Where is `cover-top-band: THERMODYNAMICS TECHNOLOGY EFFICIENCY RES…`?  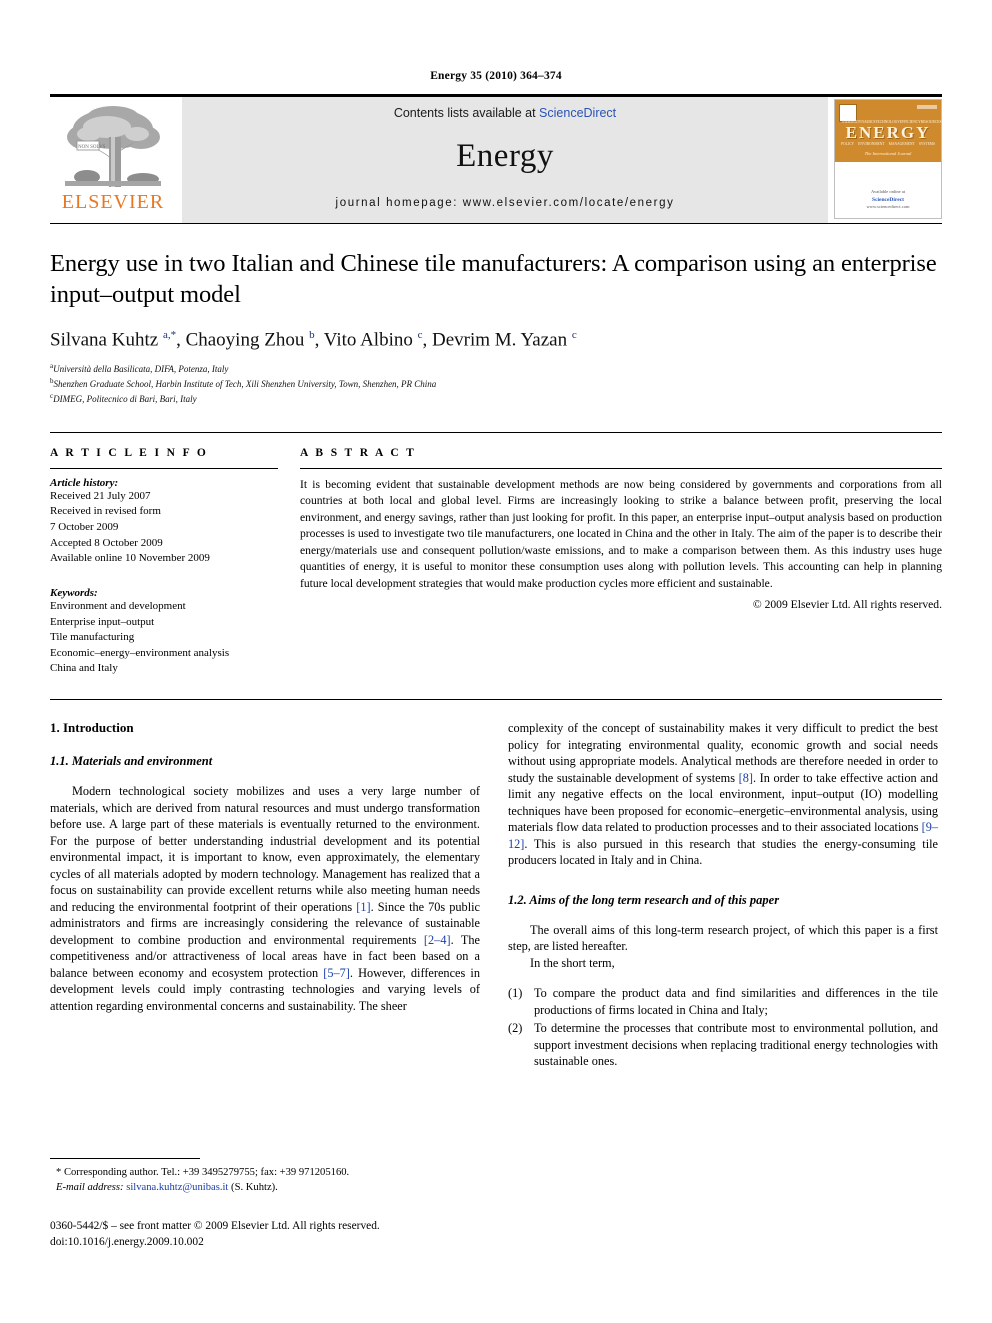
cover-top-band: THERMODYNAMICS TECHNOLOGY EFFICIENCY RES… is located at coordinates (888, 131).